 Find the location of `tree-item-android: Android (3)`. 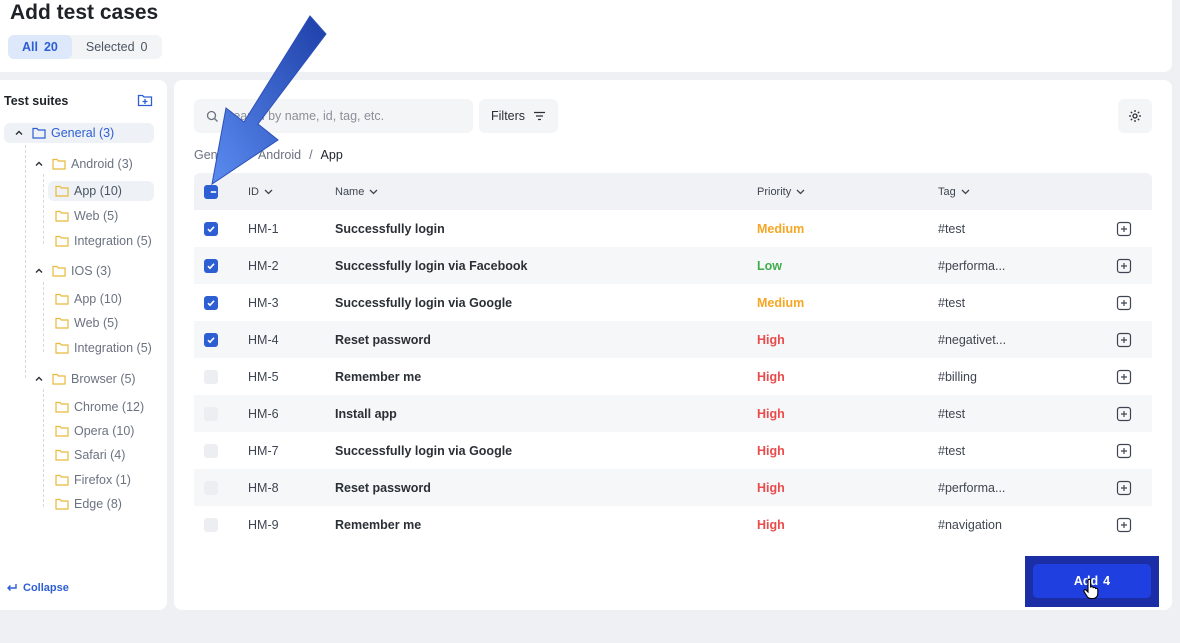

tree-item-android: Android (3) is located at coordinates (83, 164).